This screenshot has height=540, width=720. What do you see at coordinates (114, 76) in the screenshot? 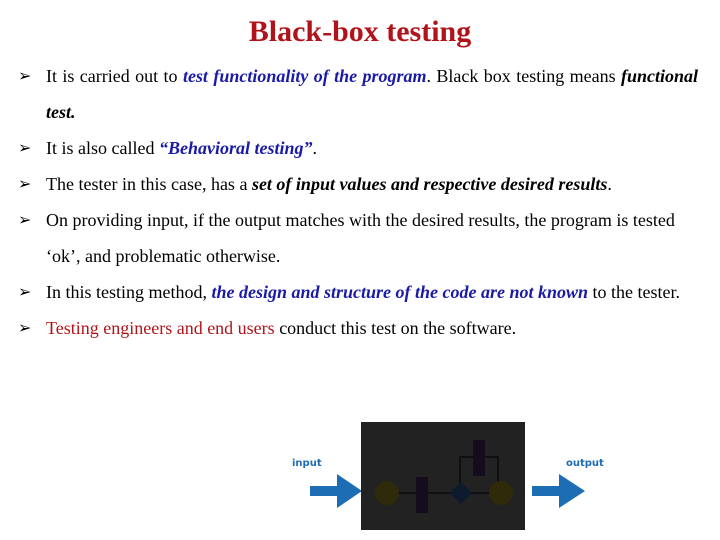
I see `bullet-text: It is carried out to` at bounding box center [114, 76].